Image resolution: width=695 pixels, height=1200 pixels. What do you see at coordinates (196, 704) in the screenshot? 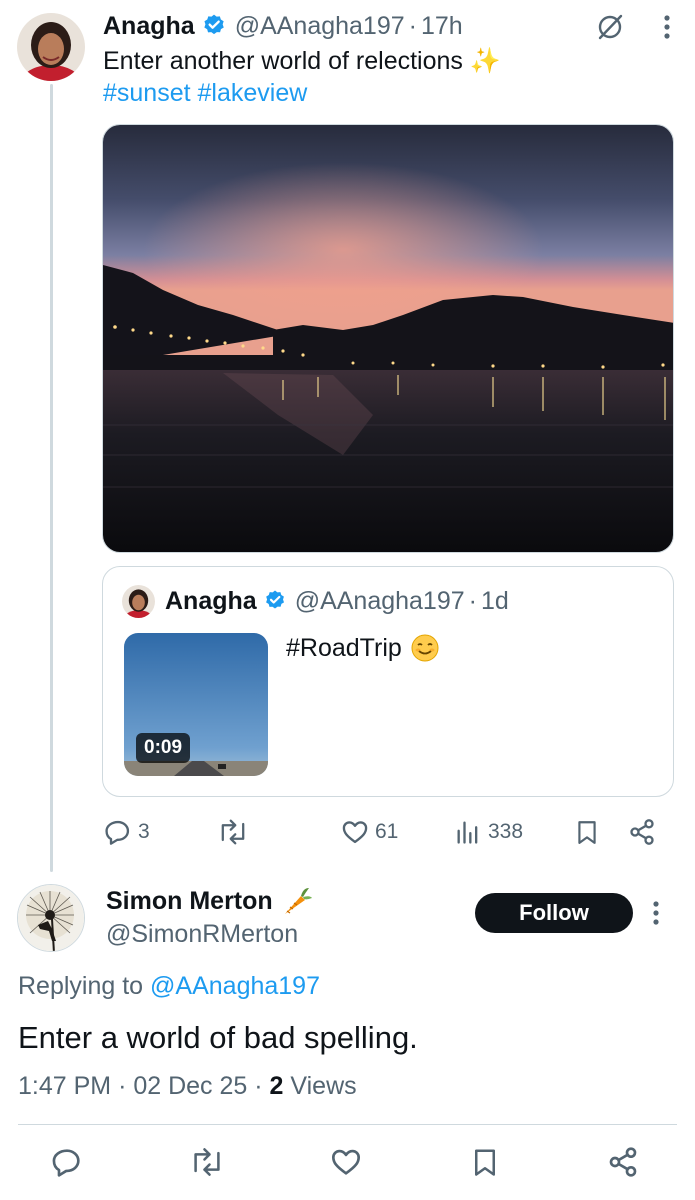
I see `quoted-video-thumbnail: 0:09` at bounding box center [196, 704].